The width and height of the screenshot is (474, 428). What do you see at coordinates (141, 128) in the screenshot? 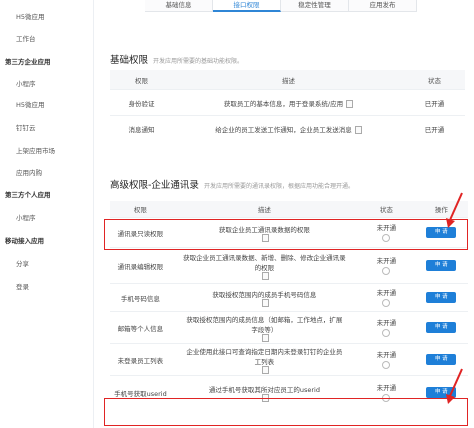
I see `permission-name: 消息通知` at bounding box center [141, 128].